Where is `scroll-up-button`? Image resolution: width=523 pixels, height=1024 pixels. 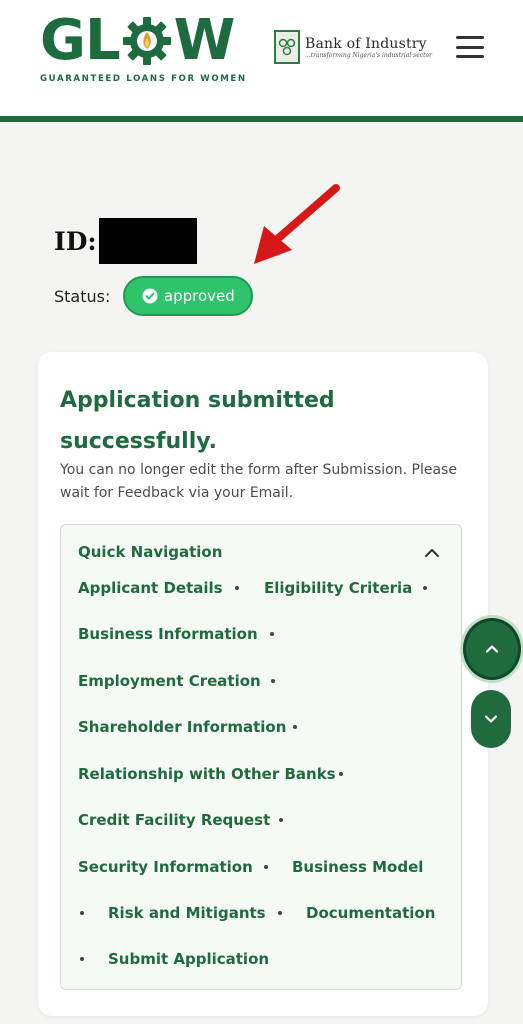 scroll-up-button is located at coordinates (492, 649).